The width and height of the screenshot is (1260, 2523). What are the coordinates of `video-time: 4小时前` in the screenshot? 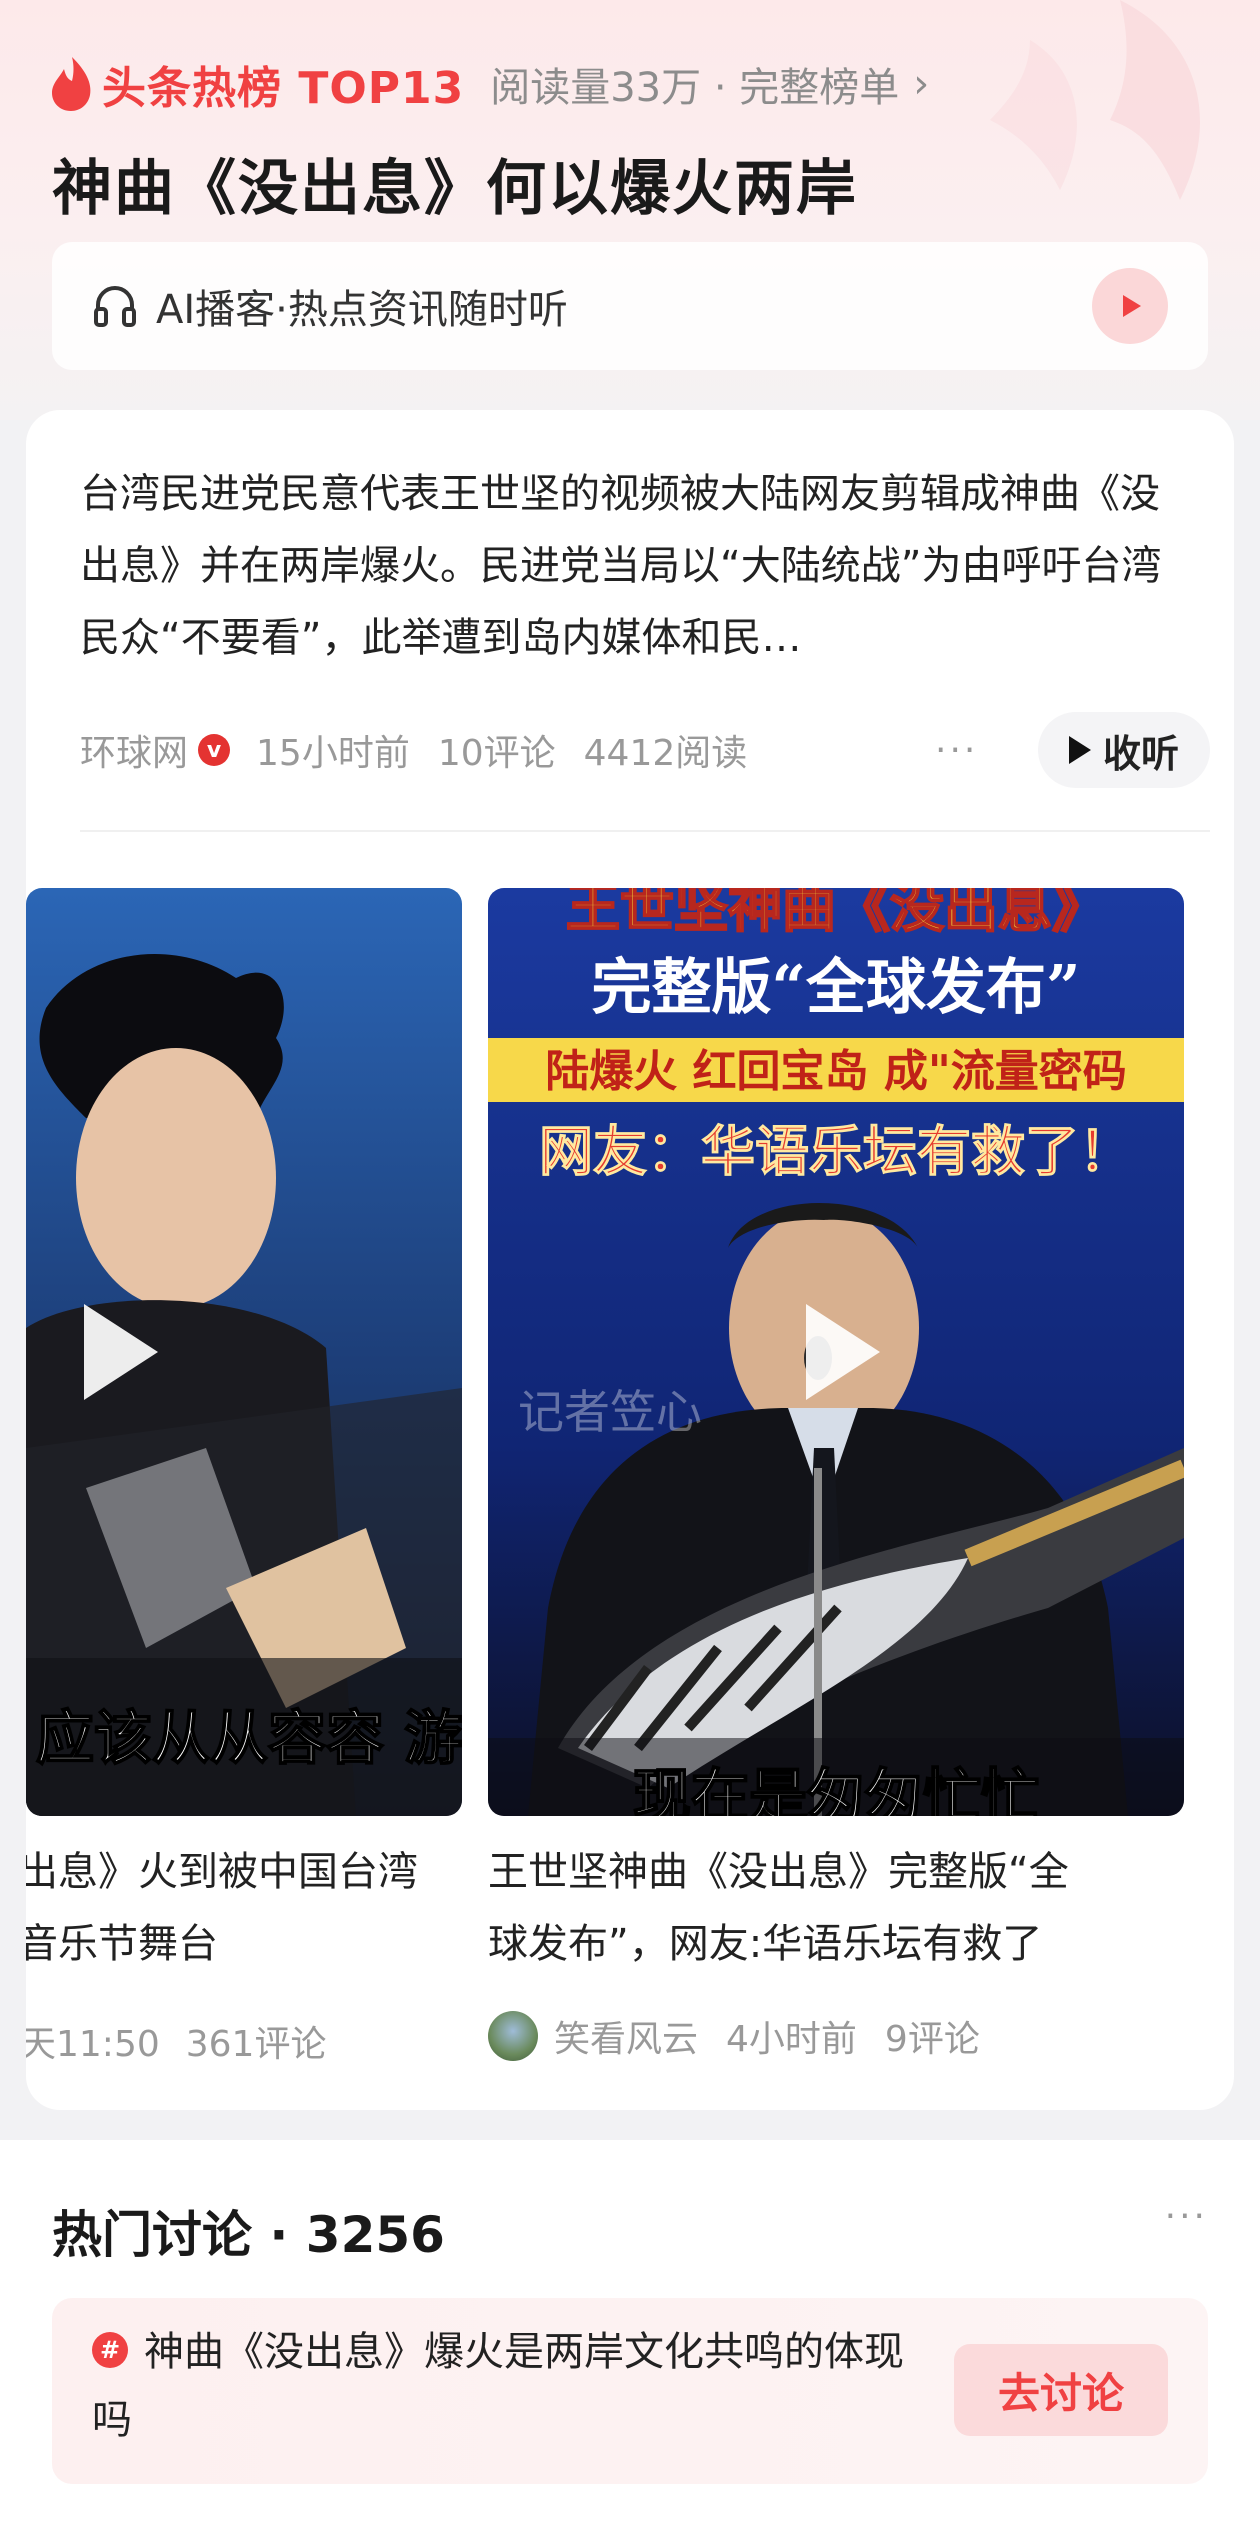 It's located at (791, 2039).